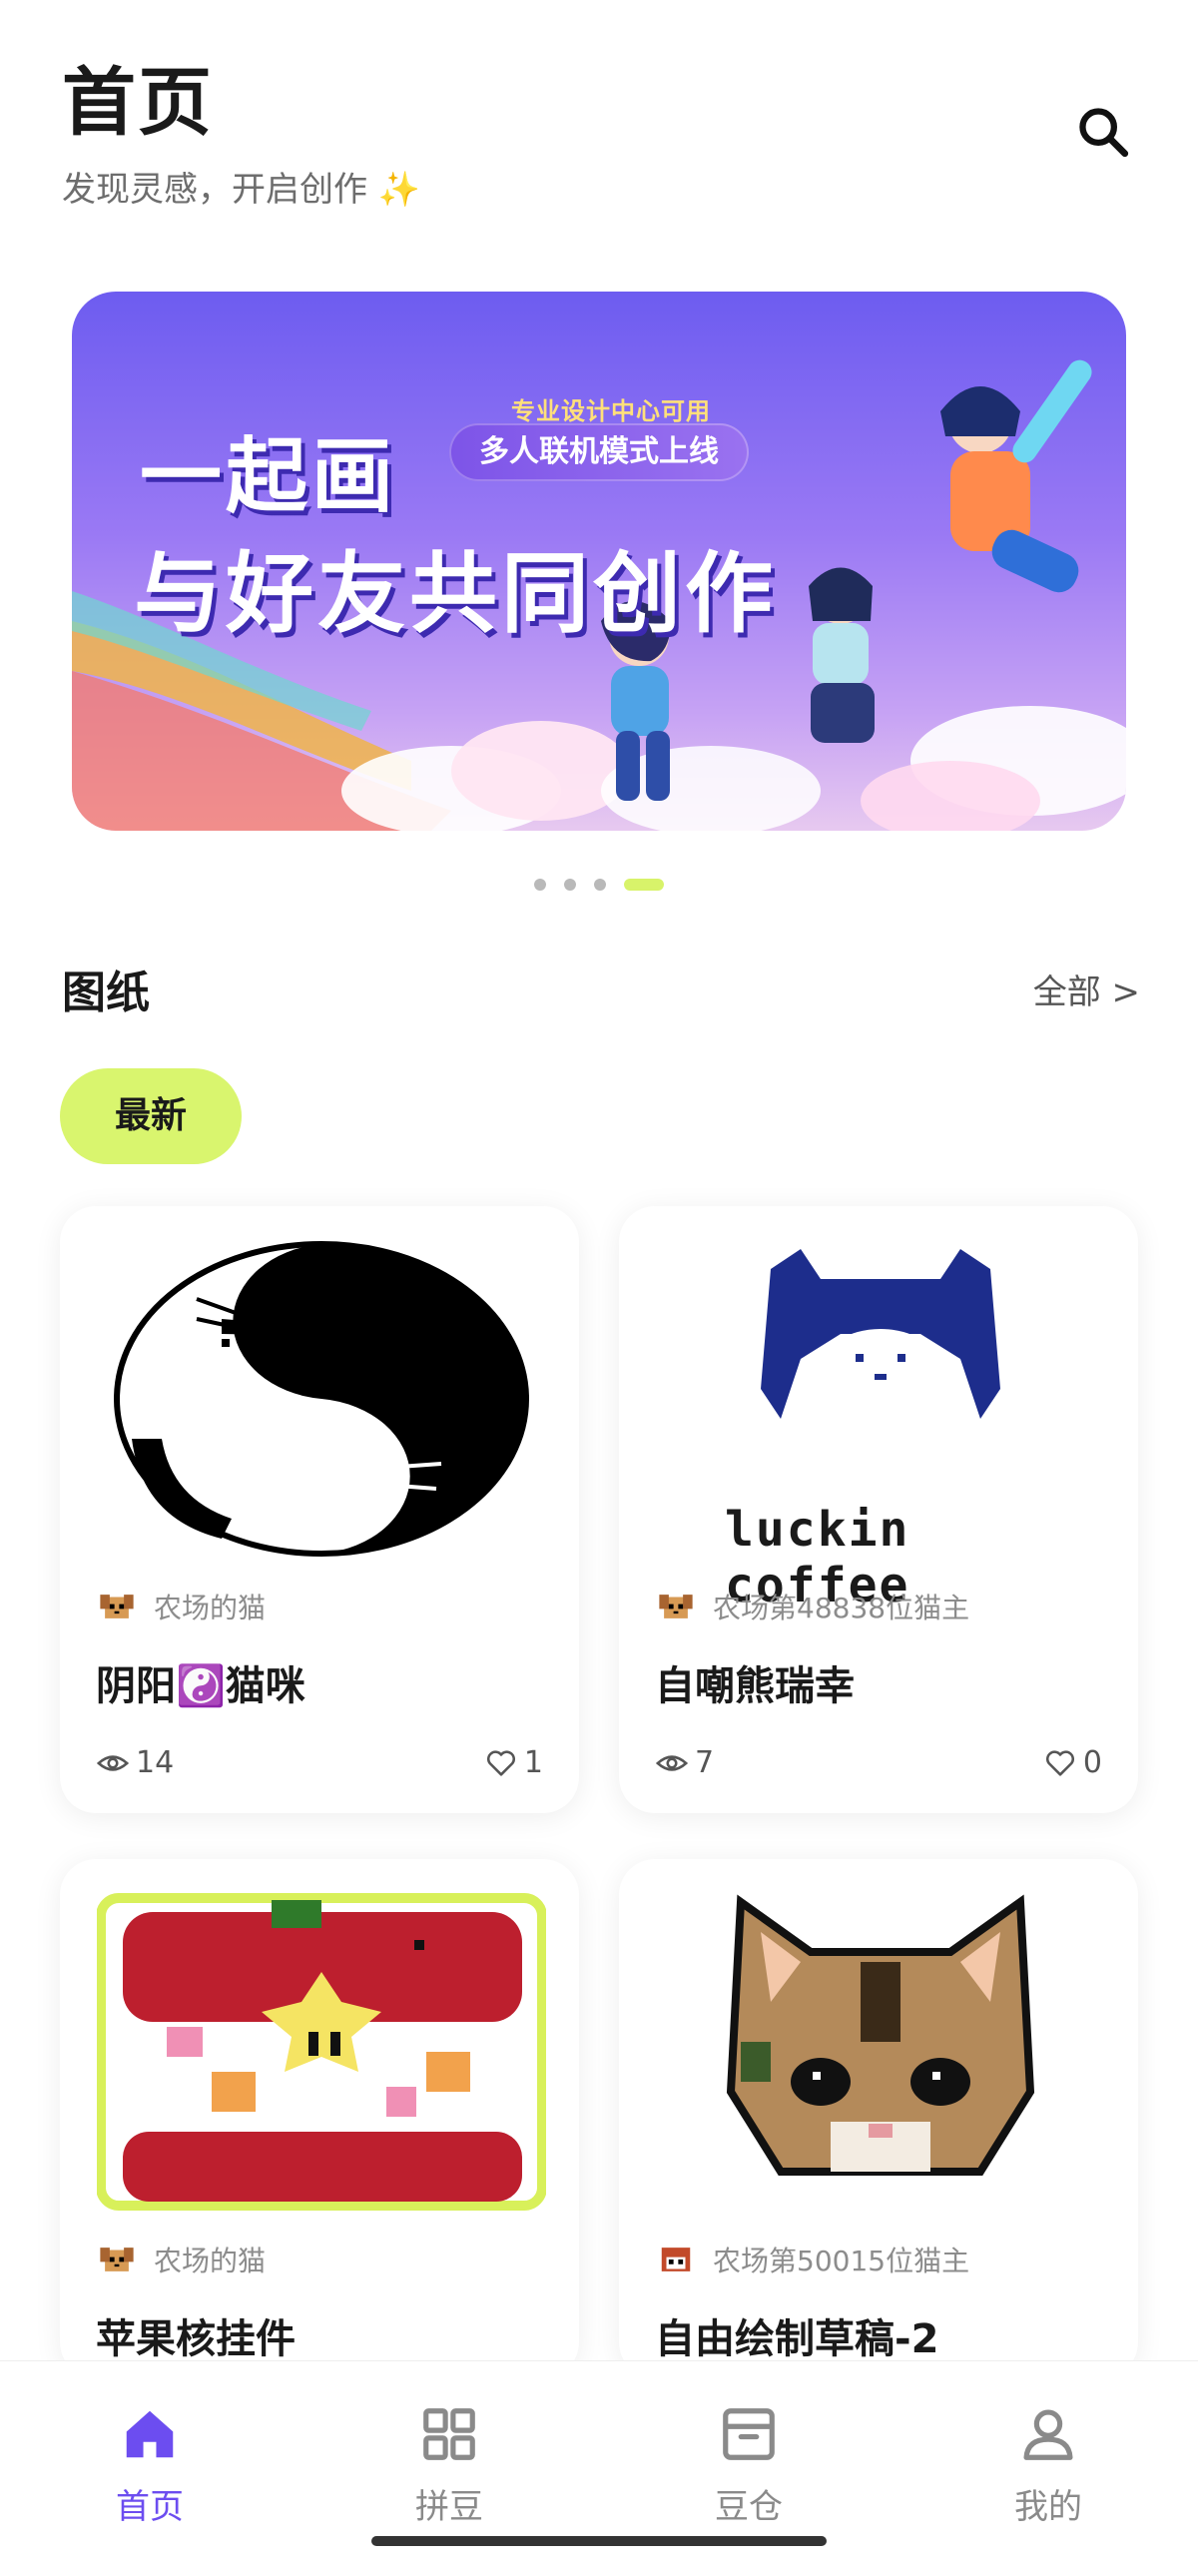  What do you see at coordinates (319, 1762) in the screenshot?
I see `card-stats: 14 1` at bounding box center [319, 1762].